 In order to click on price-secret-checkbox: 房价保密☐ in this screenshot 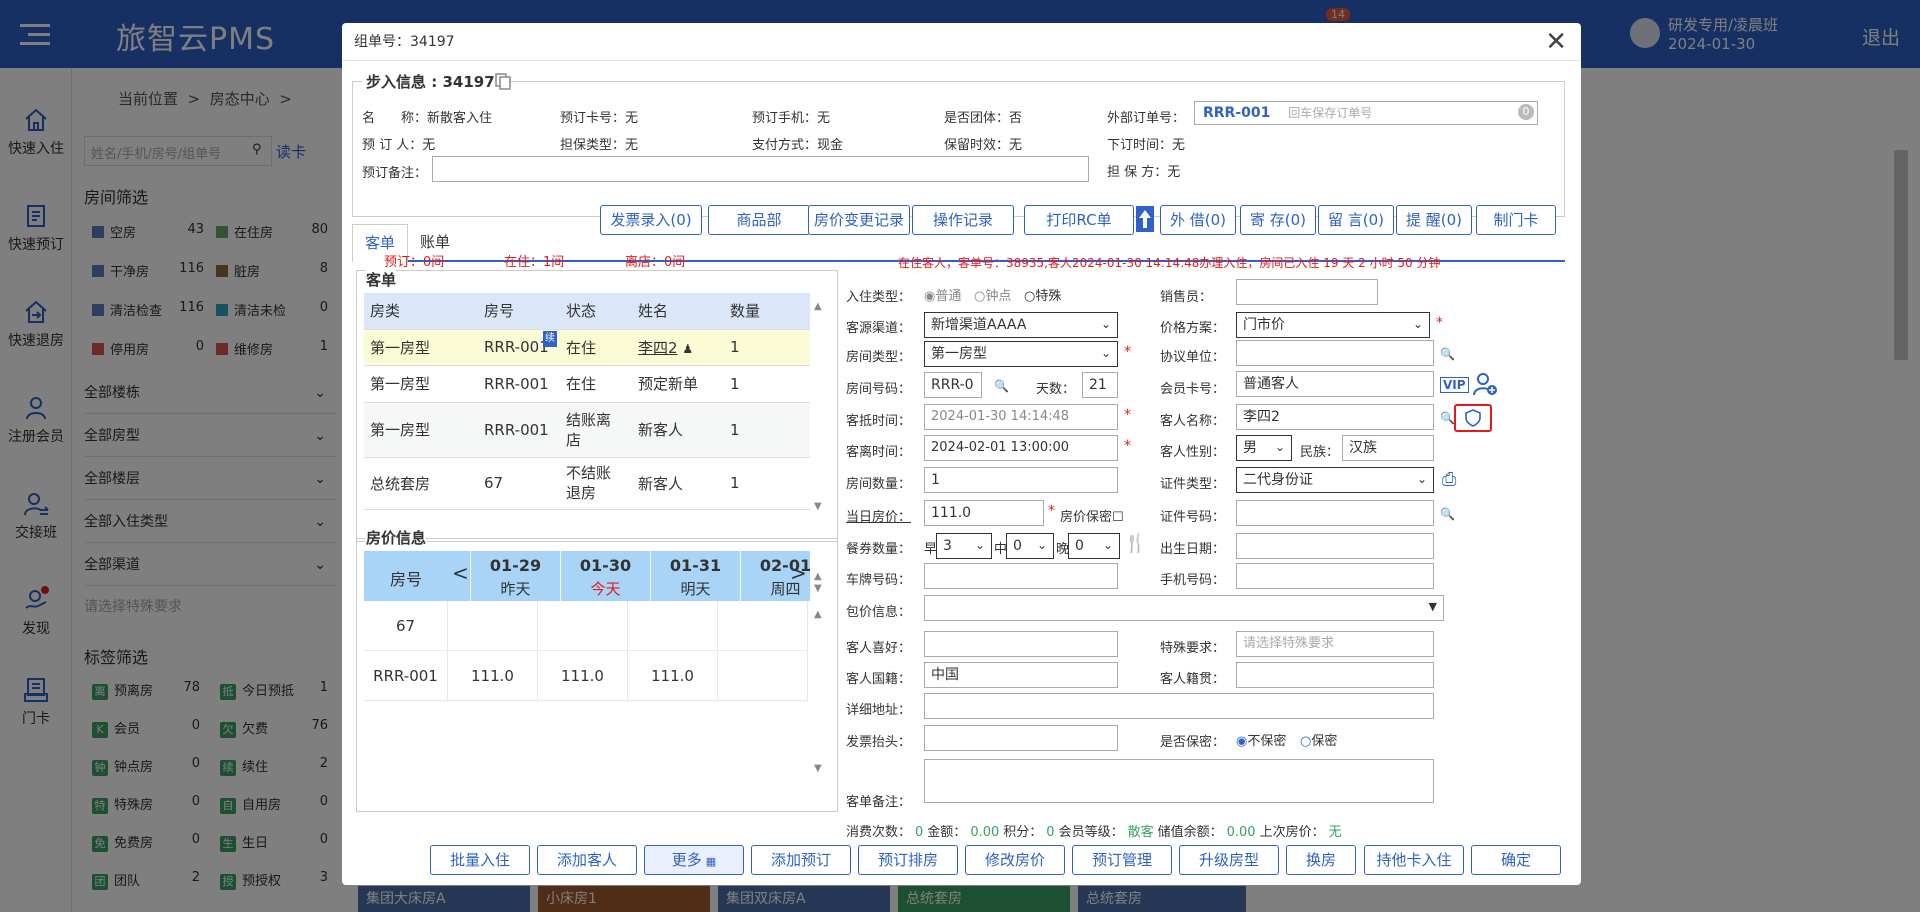, I will do `click(1092, 515)`.